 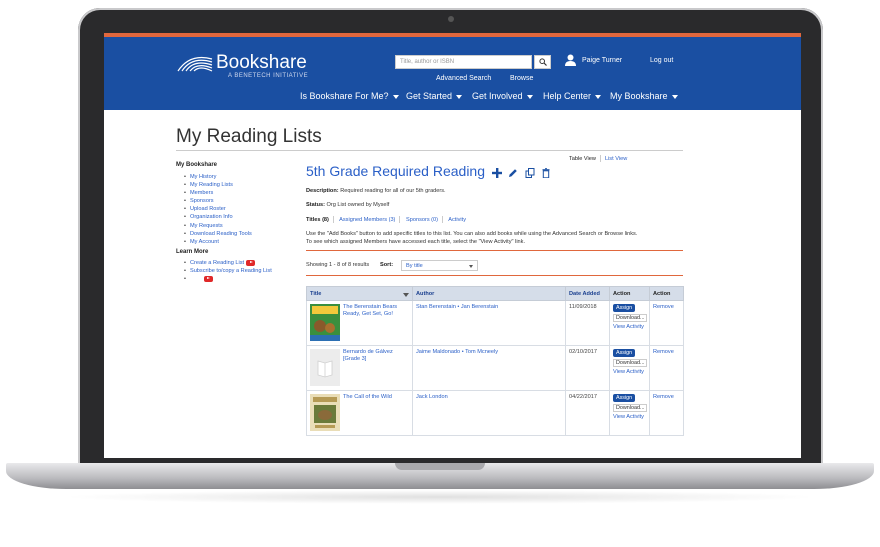 I want to click on tab-titles: Titles (8), so click(x=317, y=220).